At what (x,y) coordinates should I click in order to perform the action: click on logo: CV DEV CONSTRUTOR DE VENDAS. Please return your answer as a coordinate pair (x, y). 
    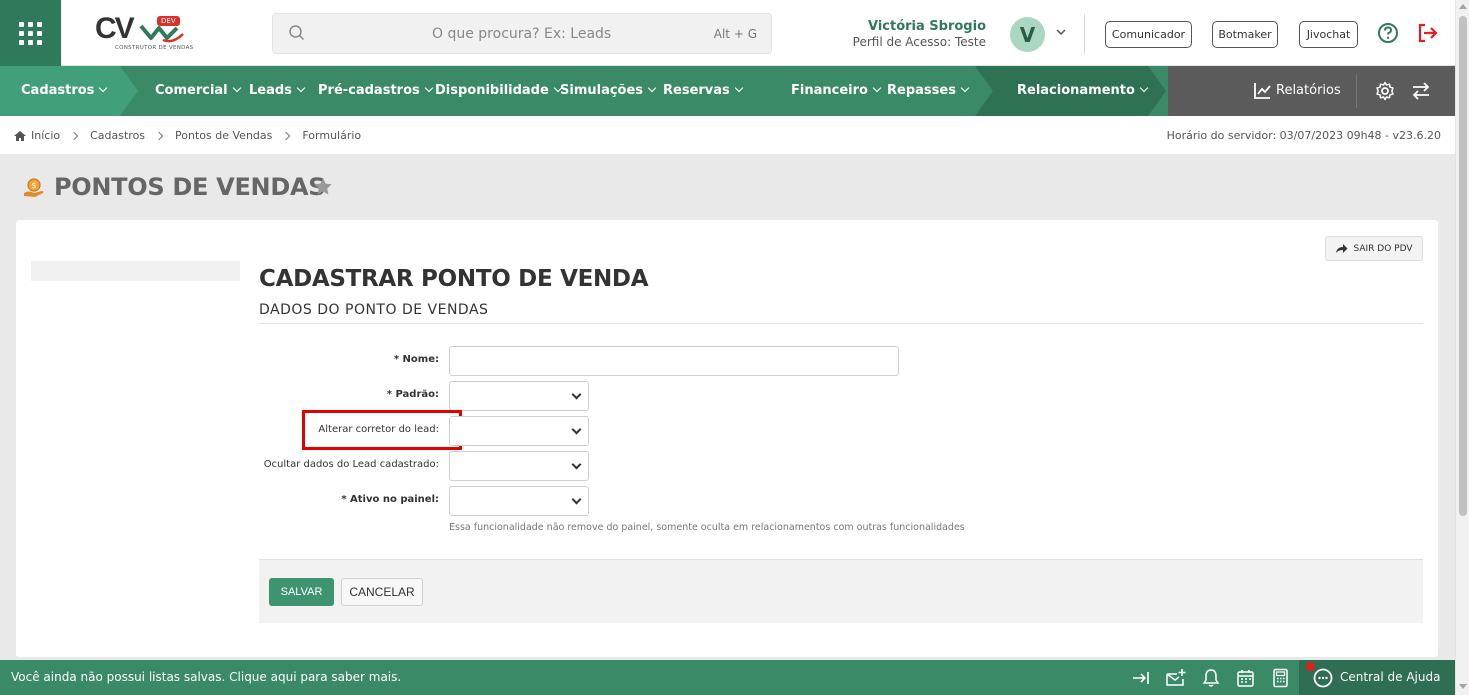
    Looking at the image, I should click on (144, 33).